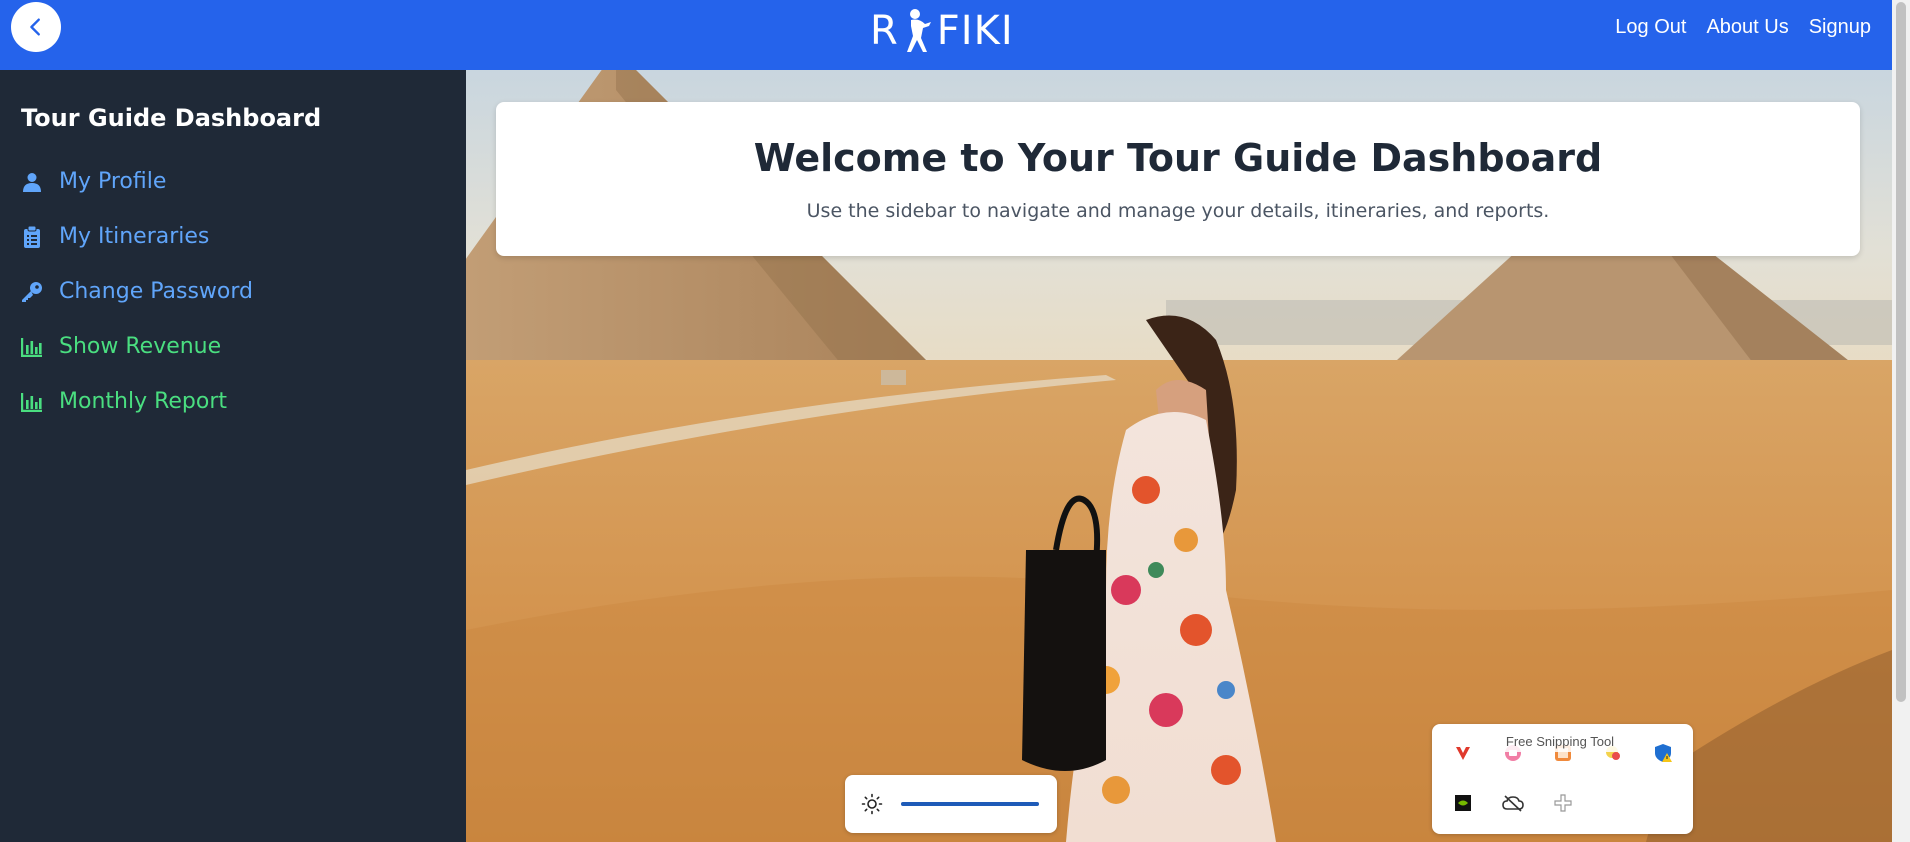 Image resolution: width=1910 pixels, height=842 pixels. What do you see at coordinates (975, 31) in the screenshot?
I see `logo-text-right: FIKI` at bounding box center [975, 31].